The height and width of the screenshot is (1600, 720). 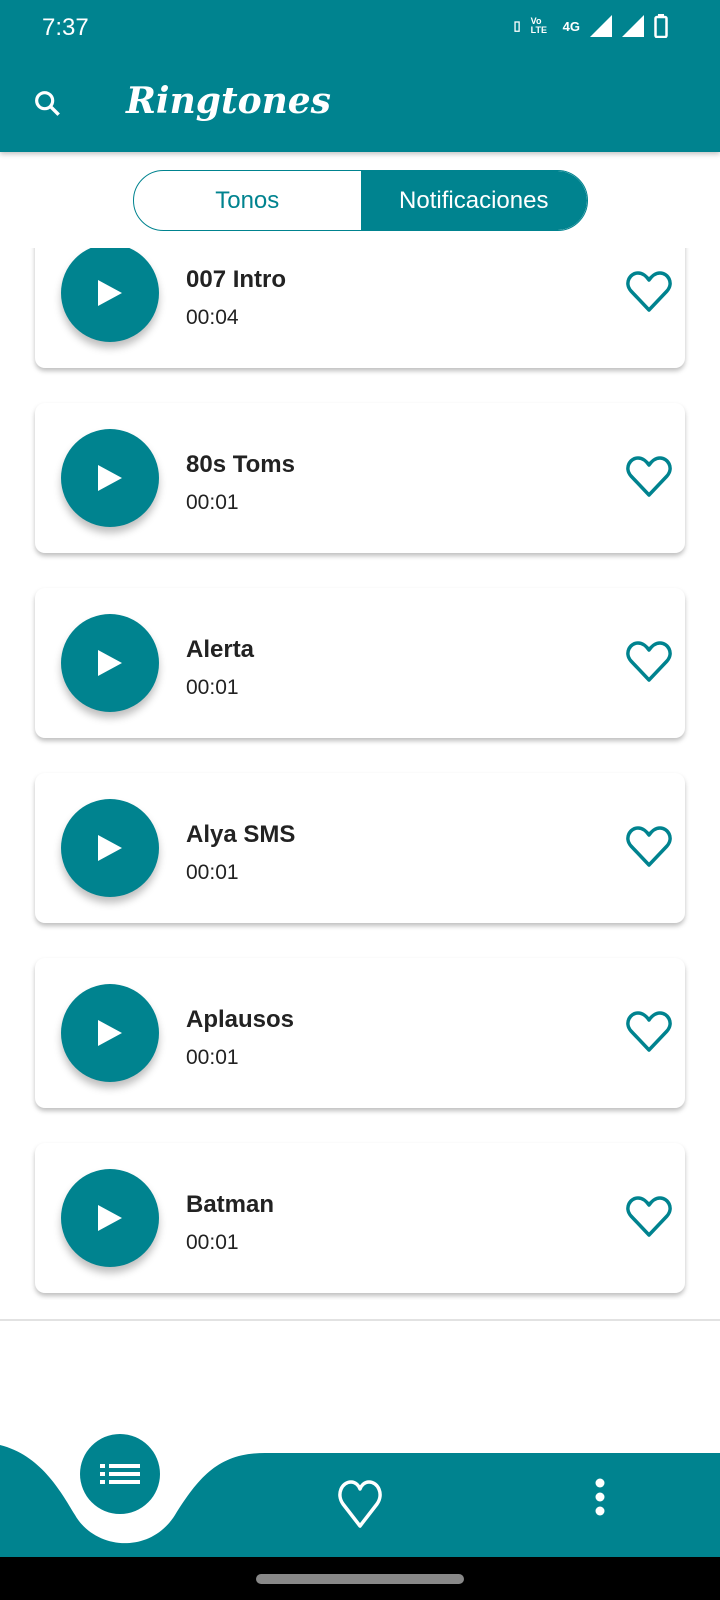 What do you see at coordinates (360, 1579) in the screenshot?
I see `home-gesture-handle` at bounding box center [360, 1579].